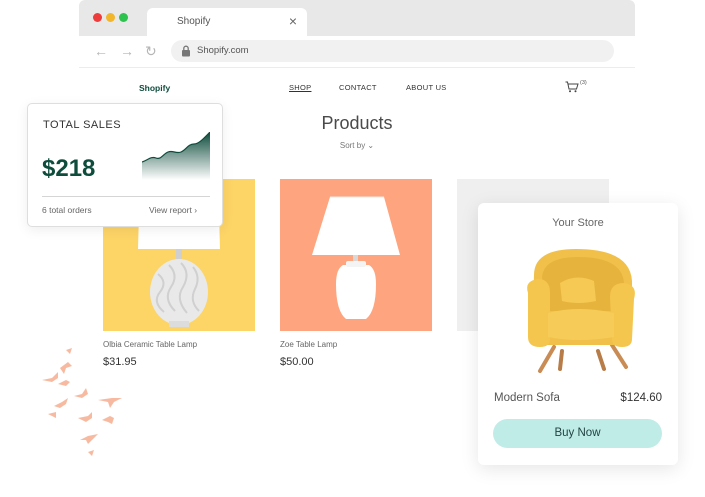 The image size is (705, 497). Describe the element at coordinates (97, 17) in the screenshot. I see `close-window-button` at that location.